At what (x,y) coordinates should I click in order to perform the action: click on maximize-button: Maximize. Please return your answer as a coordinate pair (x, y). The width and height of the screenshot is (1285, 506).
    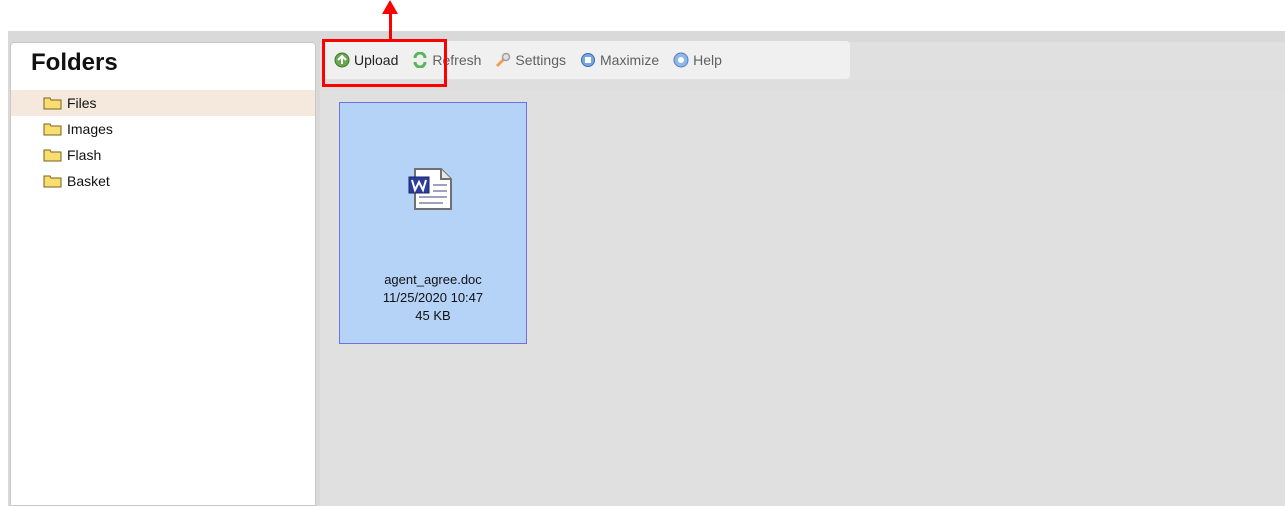
    Looking at the image, I should click on (619, 60).